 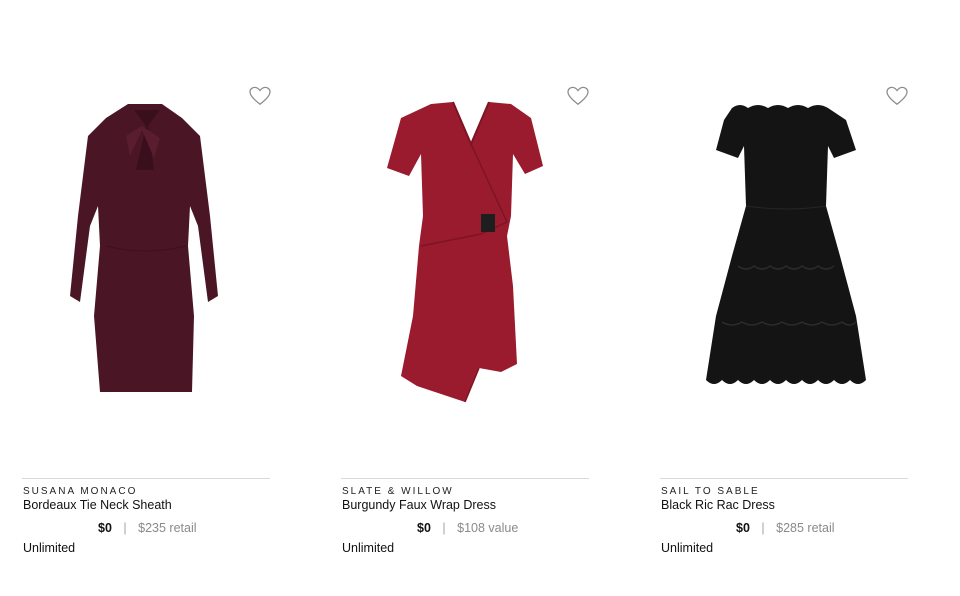 What do you see at coordinates (488, 528) in the screenshot?
I see `retail-price: $108 value` at bounding box center [488, 528].